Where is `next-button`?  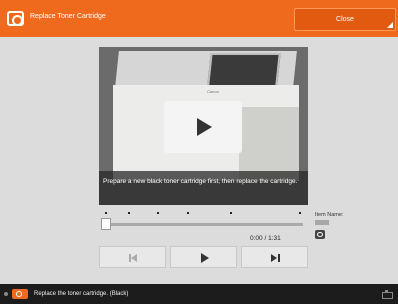 next-button is located at coordinates (274, 257).